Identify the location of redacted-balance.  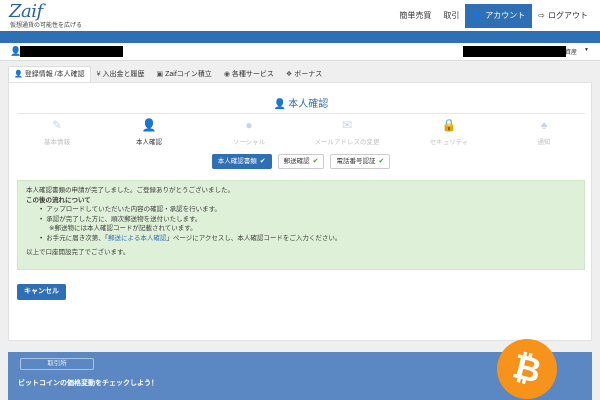
(514, 51).